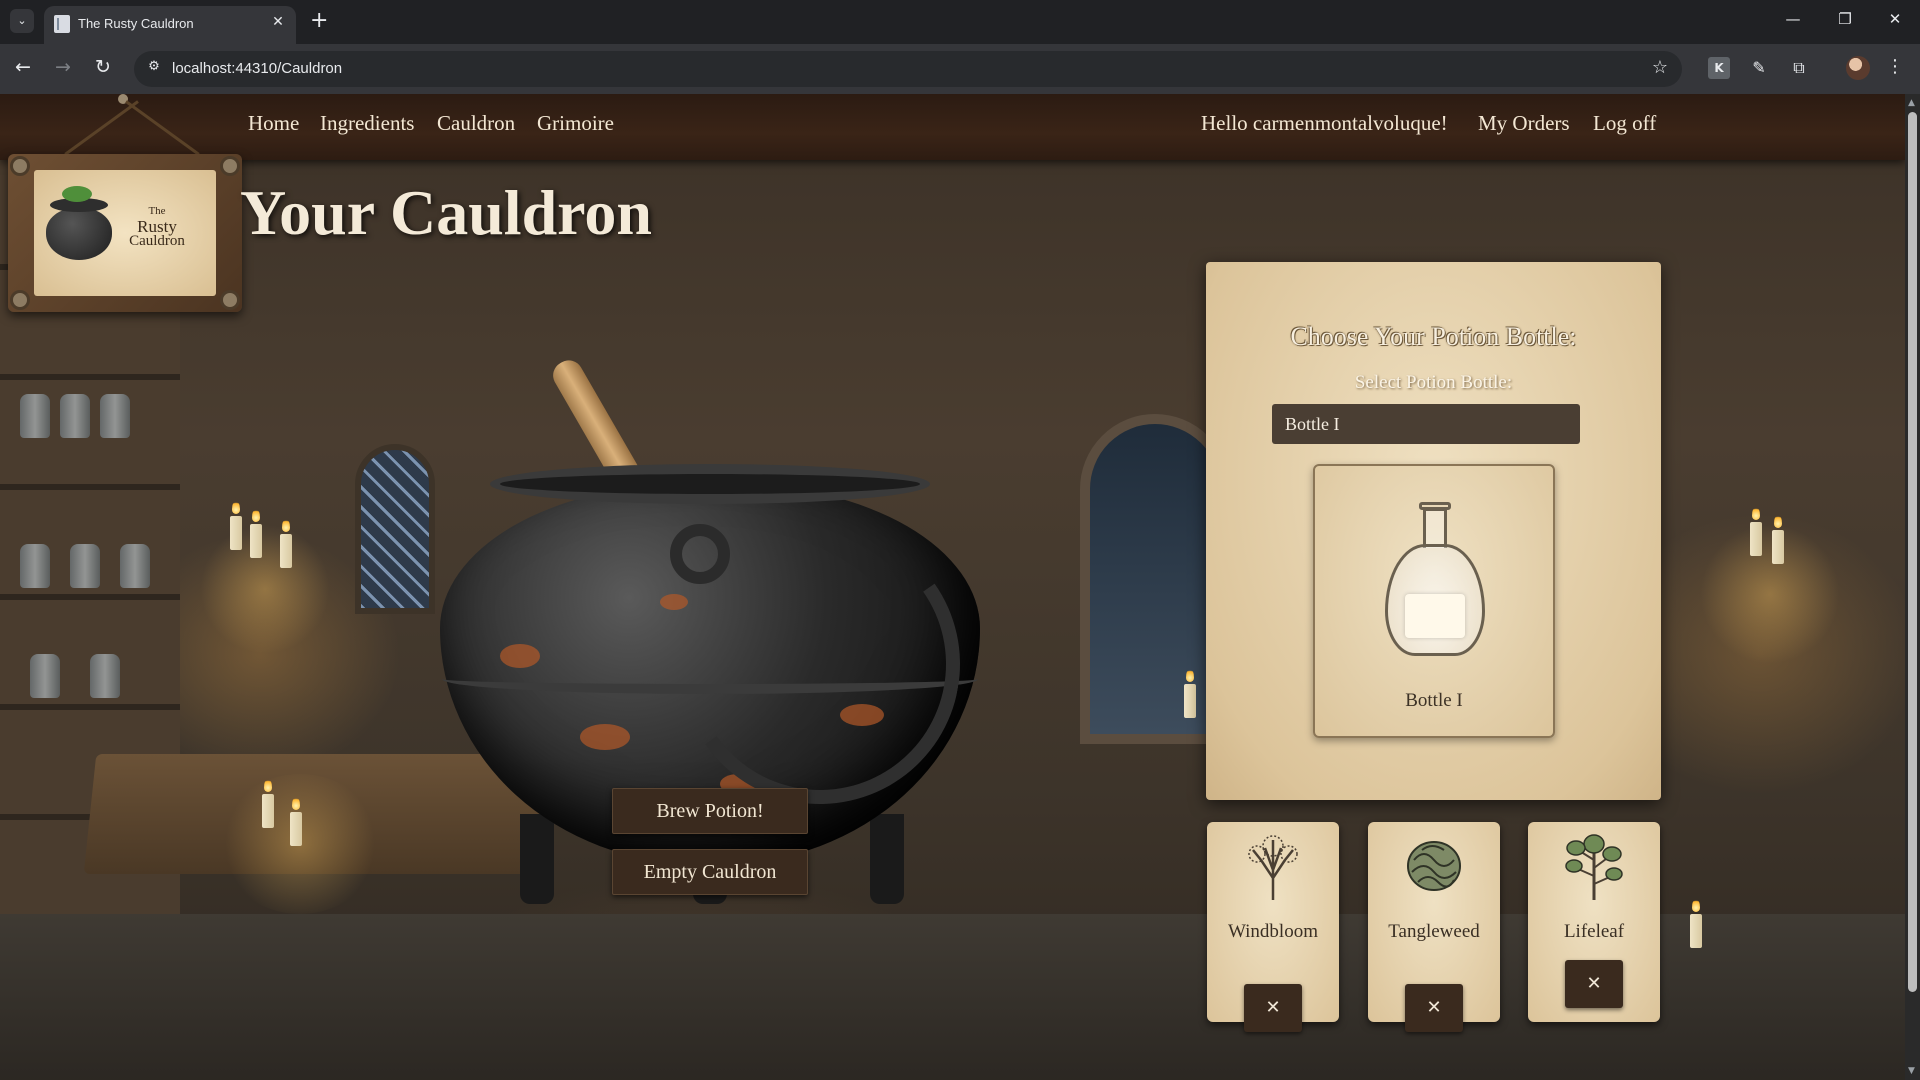  I want to click on forward-icon: →, so click(63, 67).